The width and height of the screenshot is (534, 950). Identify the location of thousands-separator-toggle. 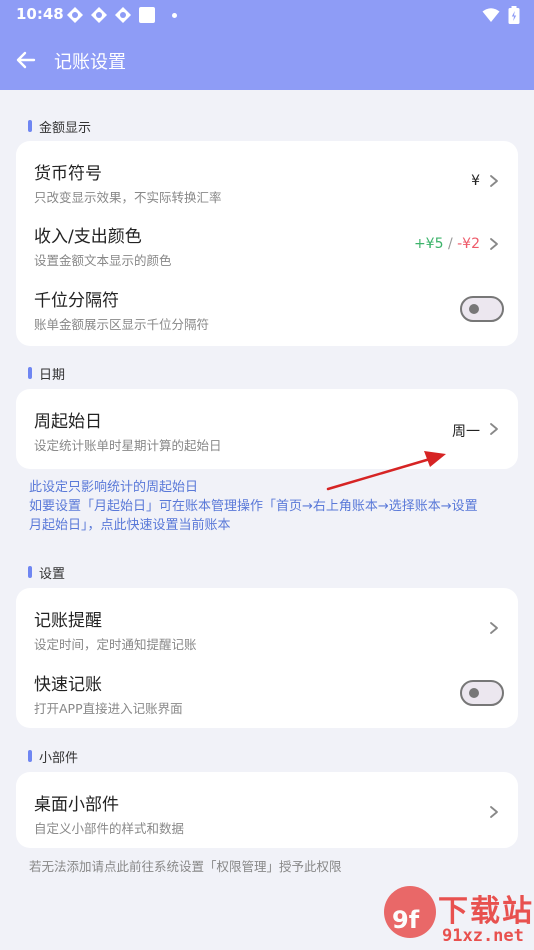
(482, 309).